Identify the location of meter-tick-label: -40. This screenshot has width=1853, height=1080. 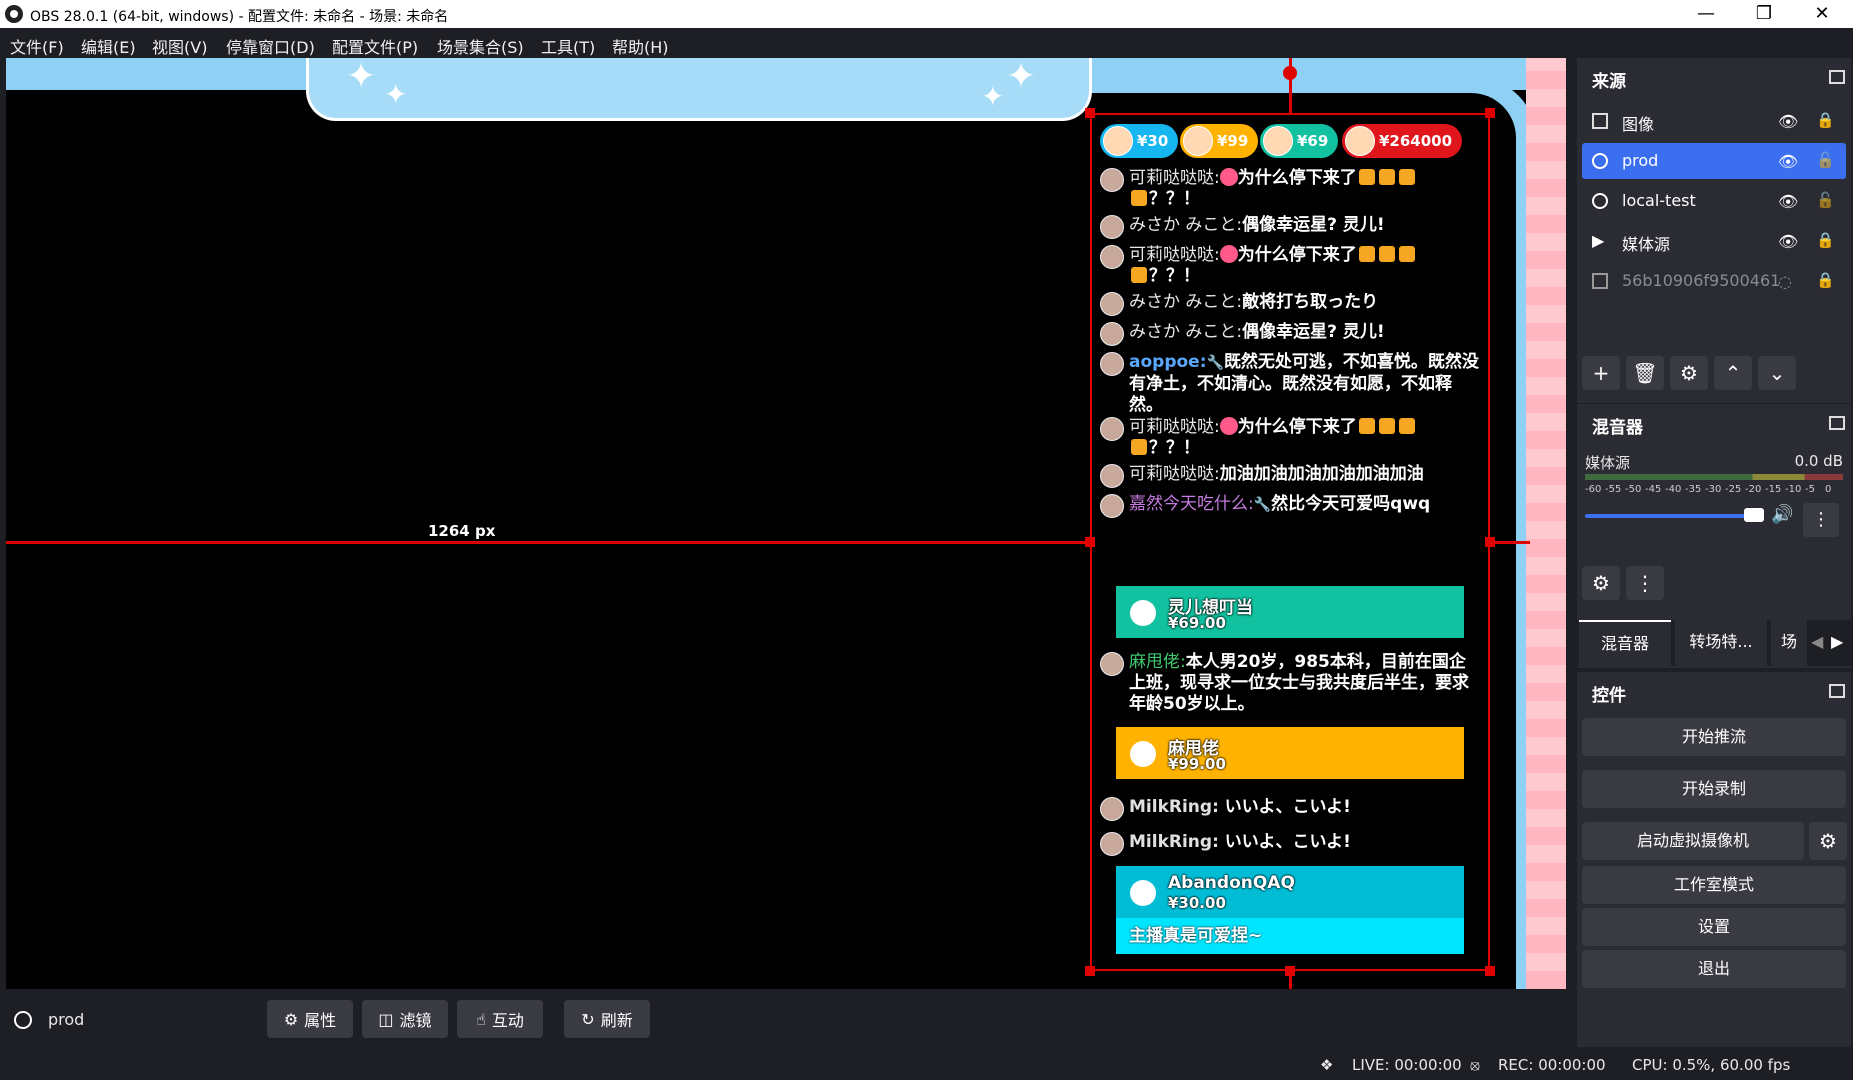
(1673, 489).